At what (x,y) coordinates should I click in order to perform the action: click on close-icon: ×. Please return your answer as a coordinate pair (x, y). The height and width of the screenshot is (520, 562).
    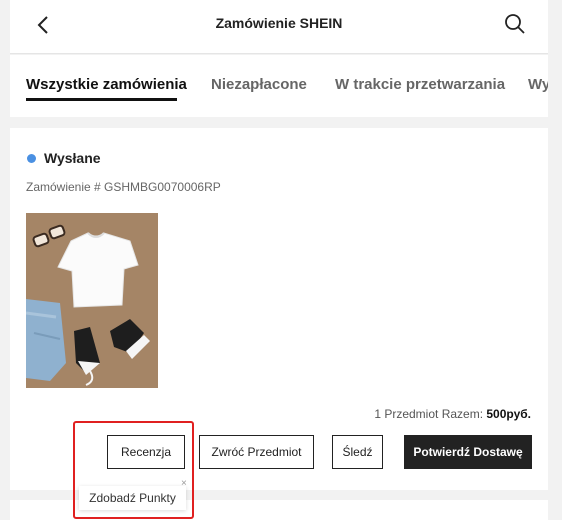
    Looking at the image, I should click on (184, 483).